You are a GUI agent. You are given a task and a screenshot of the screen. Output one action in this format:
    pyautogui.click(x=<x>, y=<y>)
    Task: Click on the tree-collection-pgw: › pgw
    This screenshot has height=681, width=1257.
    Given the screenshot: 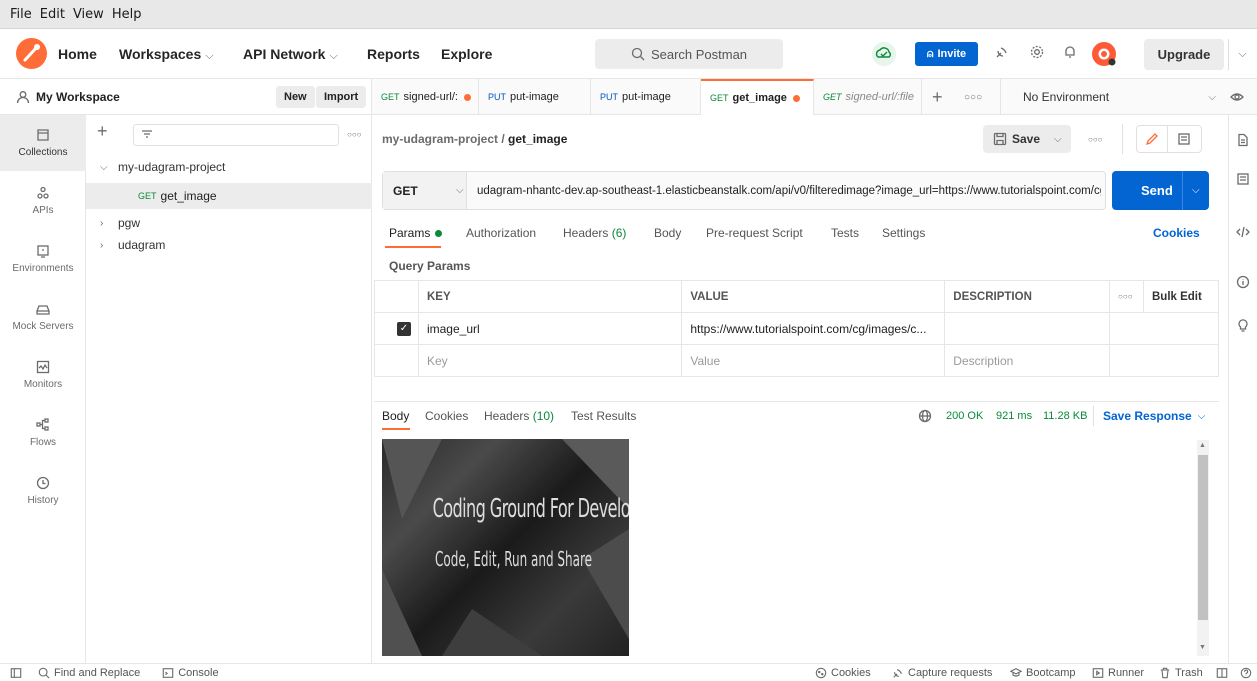 What is the action you would take?
    pyautogui.click(x=120, y=223)
    